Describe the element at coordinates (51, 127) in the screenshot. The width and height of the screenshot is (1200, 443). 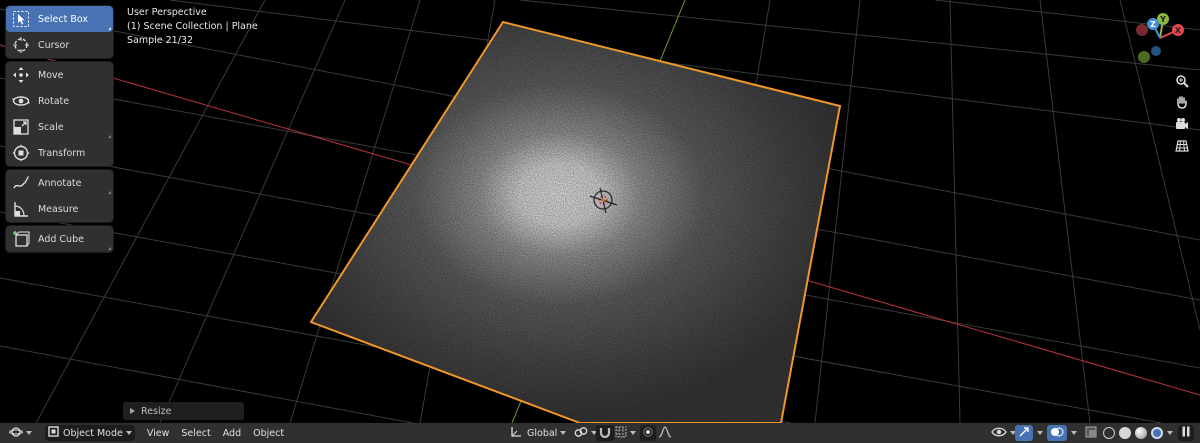
I see `tool-label: Scale` at that location.